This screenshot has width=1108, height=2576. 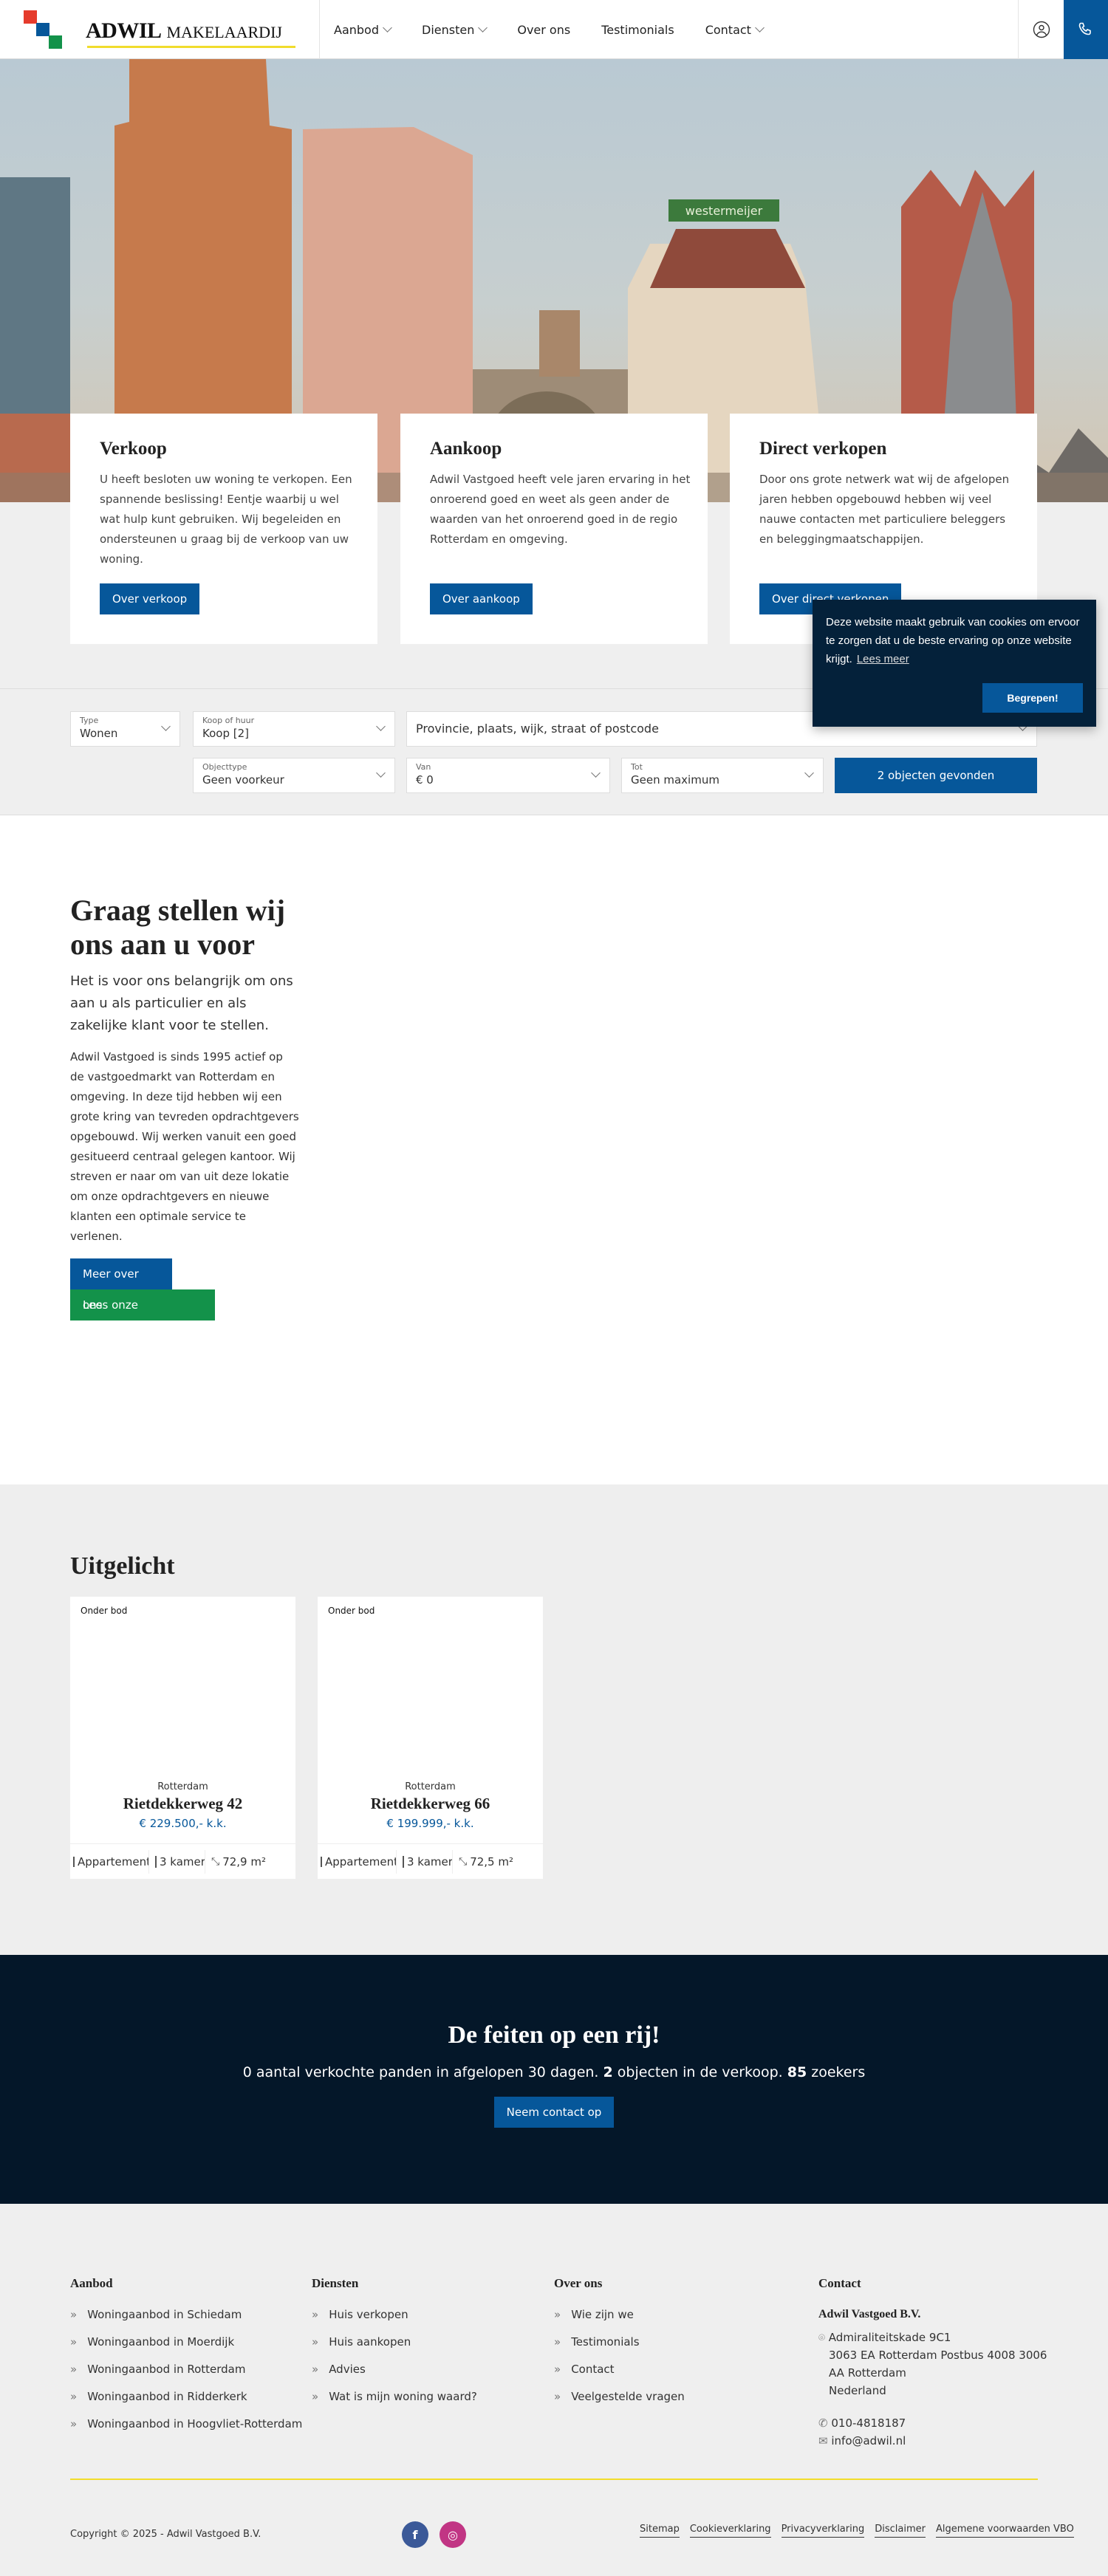 I want to click on contact-button: Neem contact op, so click(x=554, y=2112).